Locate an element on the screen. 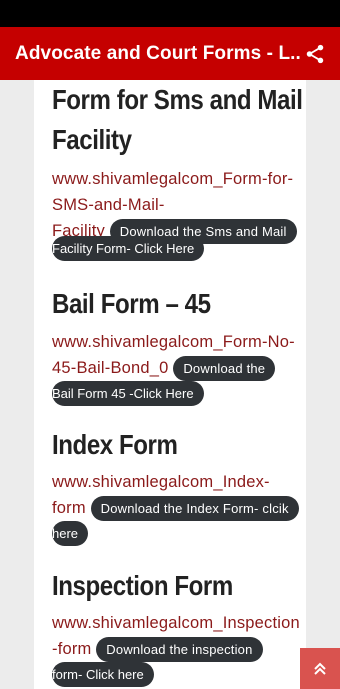 This screenshot has height=689, width=340. form-heading: Bail Form – 45 is located at coordinates (131, 303).